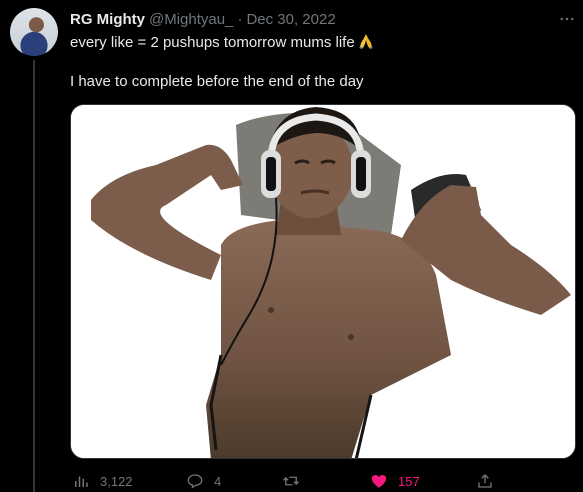  Describe the element at coordinates (116, 481) in the screenshot. I see `views-count: 3,122` at that location.